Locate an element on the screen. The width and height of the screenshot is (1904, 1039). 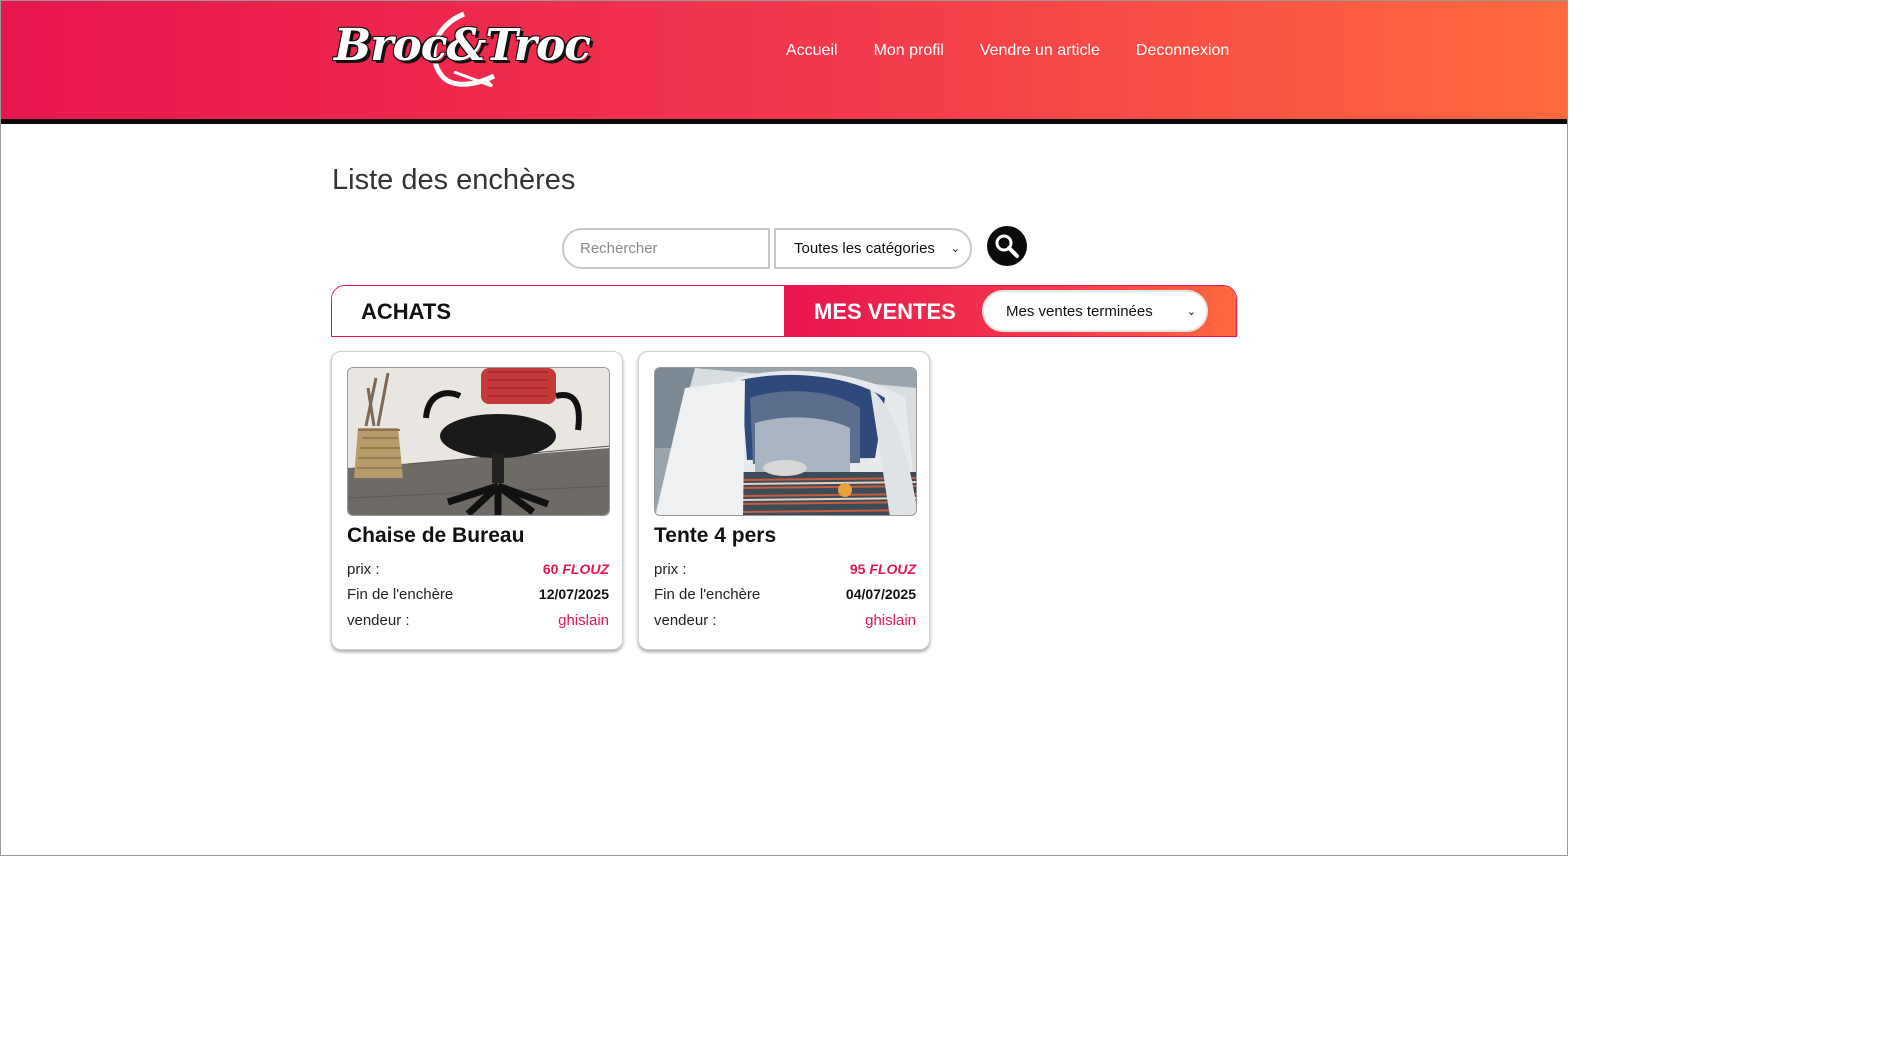
search-button is located at coordinates (1007, 246).